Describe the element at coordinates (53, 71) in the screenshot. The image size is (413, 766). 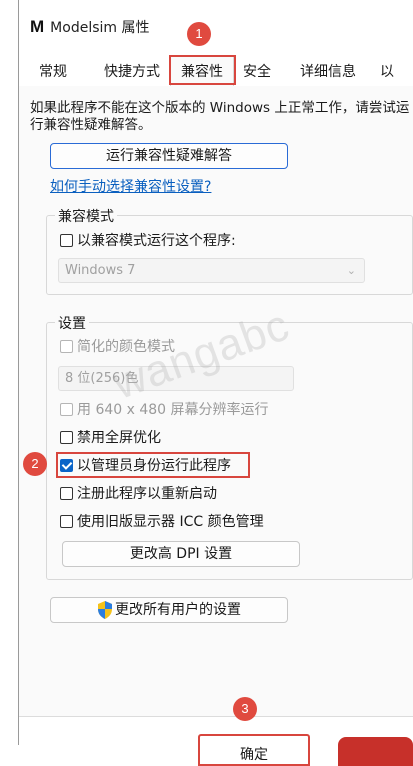
I see `tab-general: 常规` at that location.